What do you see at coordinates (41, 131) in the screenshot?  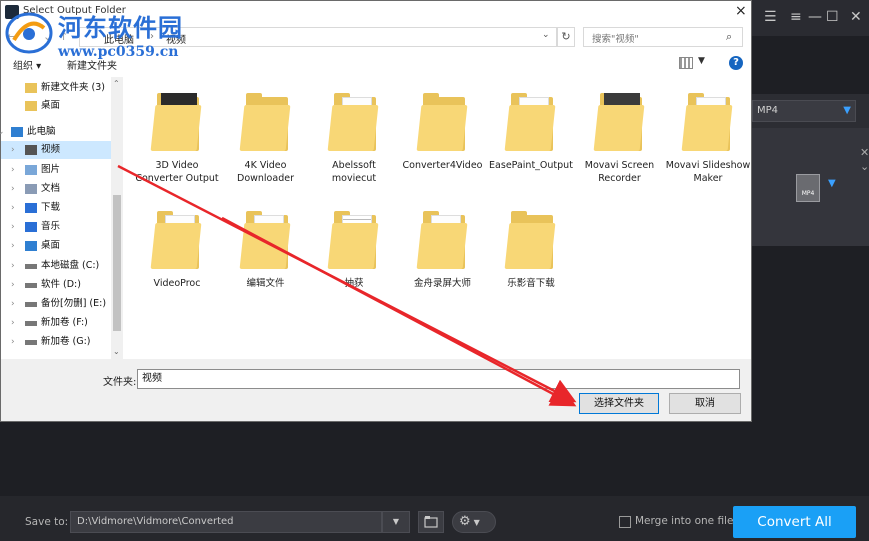 I see `nav-item-label: 此电脑` at bounding box center [41, 131].